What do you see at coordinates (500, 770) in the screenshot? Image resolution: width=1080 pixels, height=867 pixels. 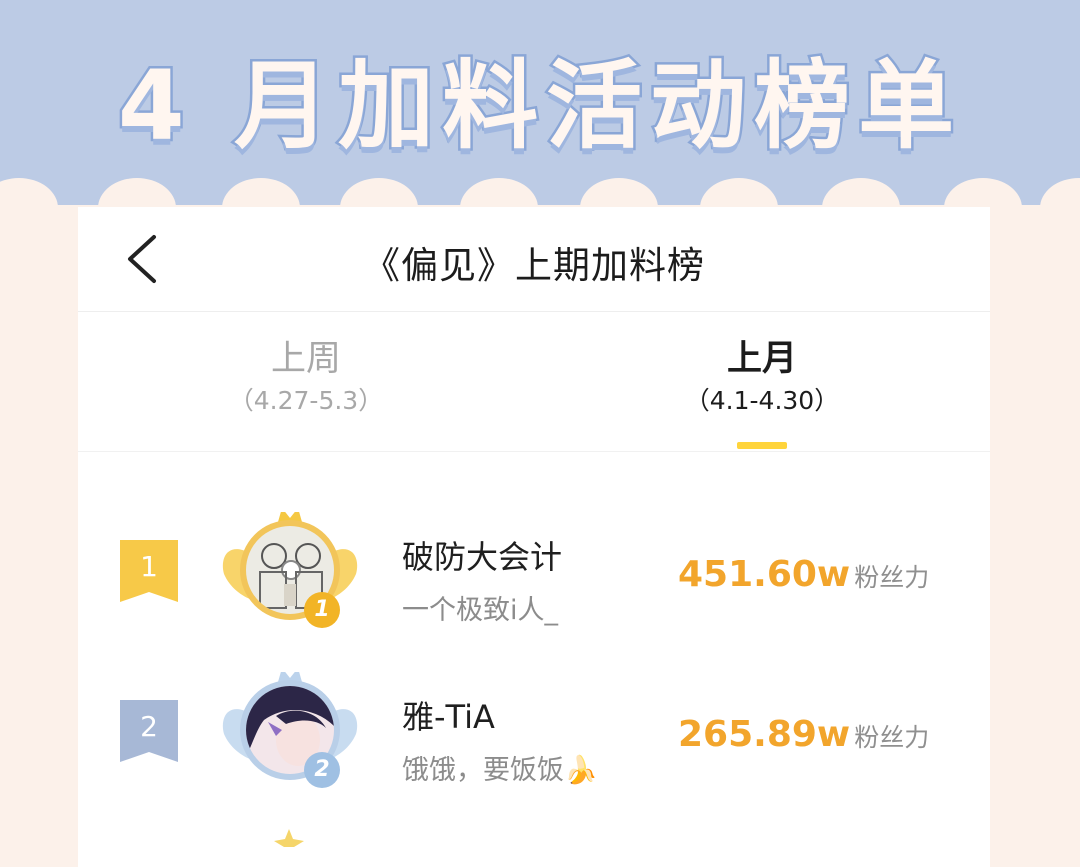 I see `user-signature: 饿饿，要饭饭🍌` at bounding box center [500, 770].